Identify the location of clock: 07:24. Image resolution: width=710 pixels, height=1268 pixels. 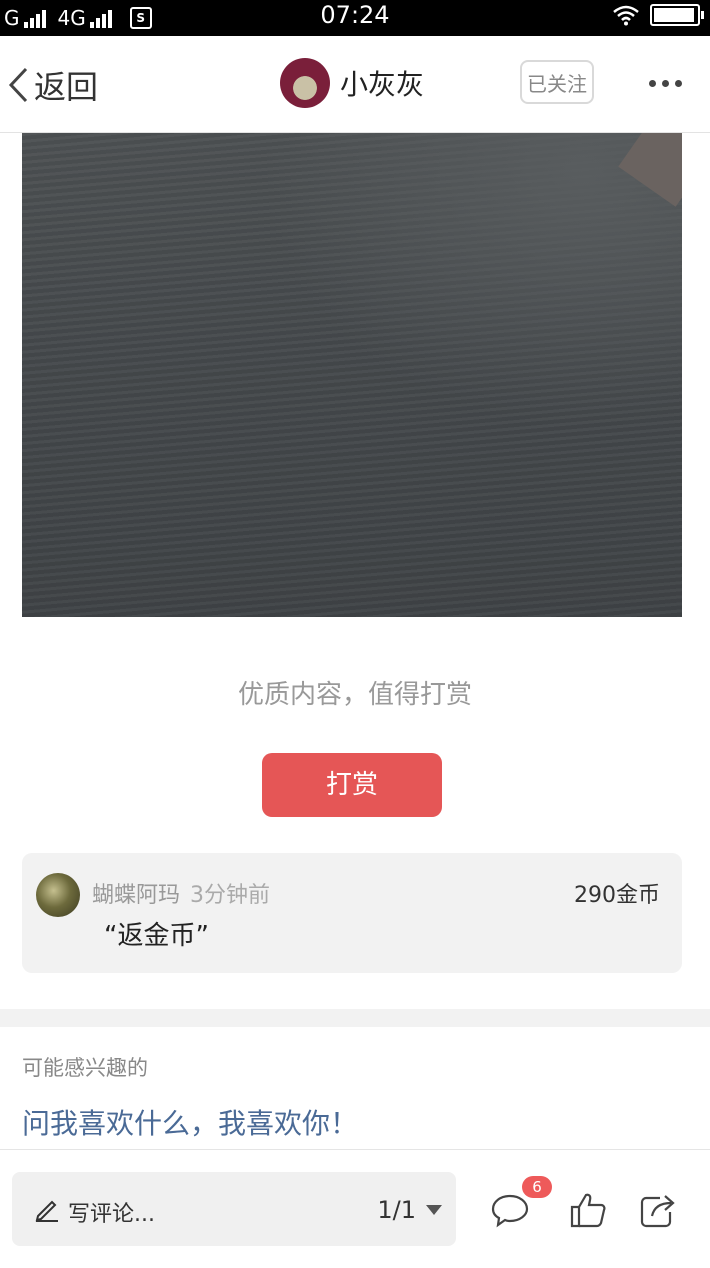
(355, 15).